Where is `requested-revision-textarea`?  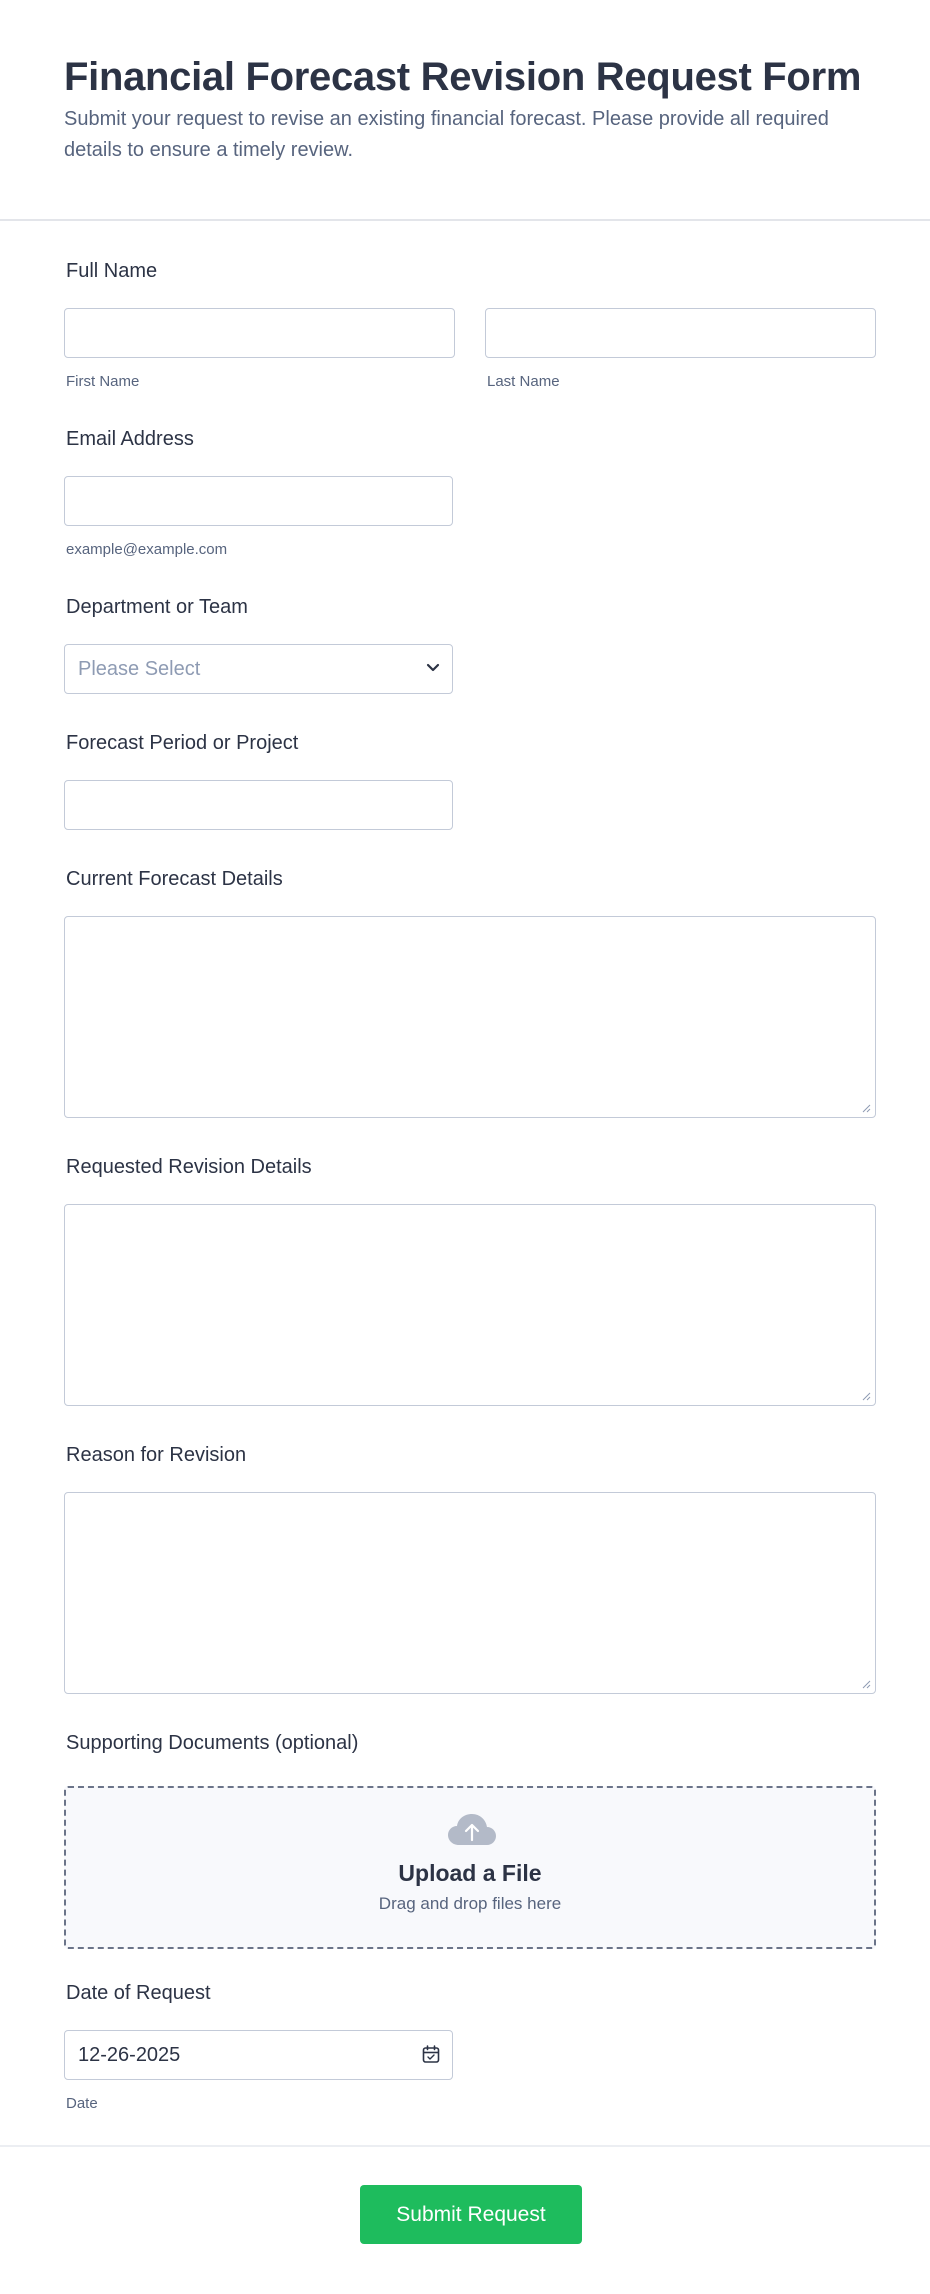
requested-revision-textarea is located at coordinates (470, 1305).